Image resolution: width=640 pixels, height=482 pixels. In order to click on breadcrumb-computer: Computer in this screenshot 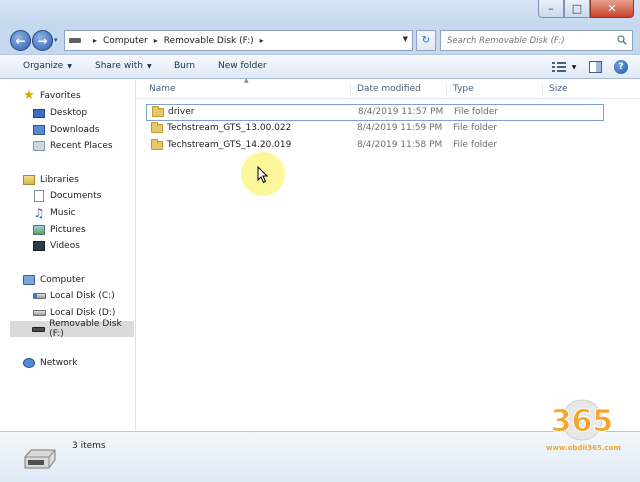, I will do `click(125, 41)`.